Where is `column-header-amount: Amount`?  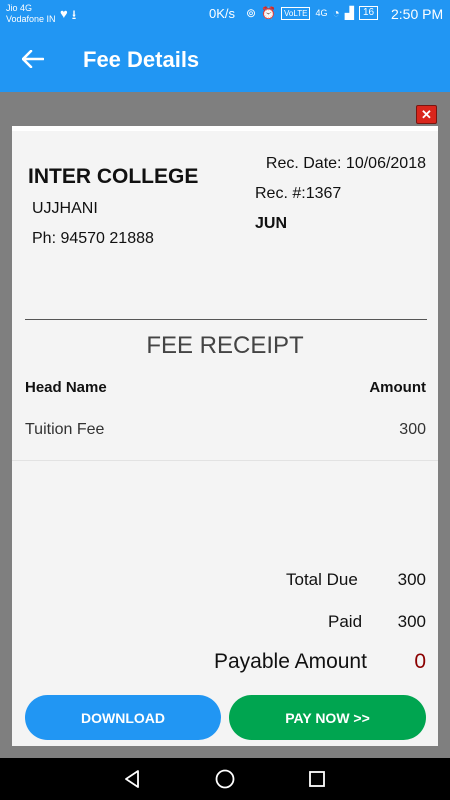
column-header-amount: Amount is located at coordinates (397, 387).